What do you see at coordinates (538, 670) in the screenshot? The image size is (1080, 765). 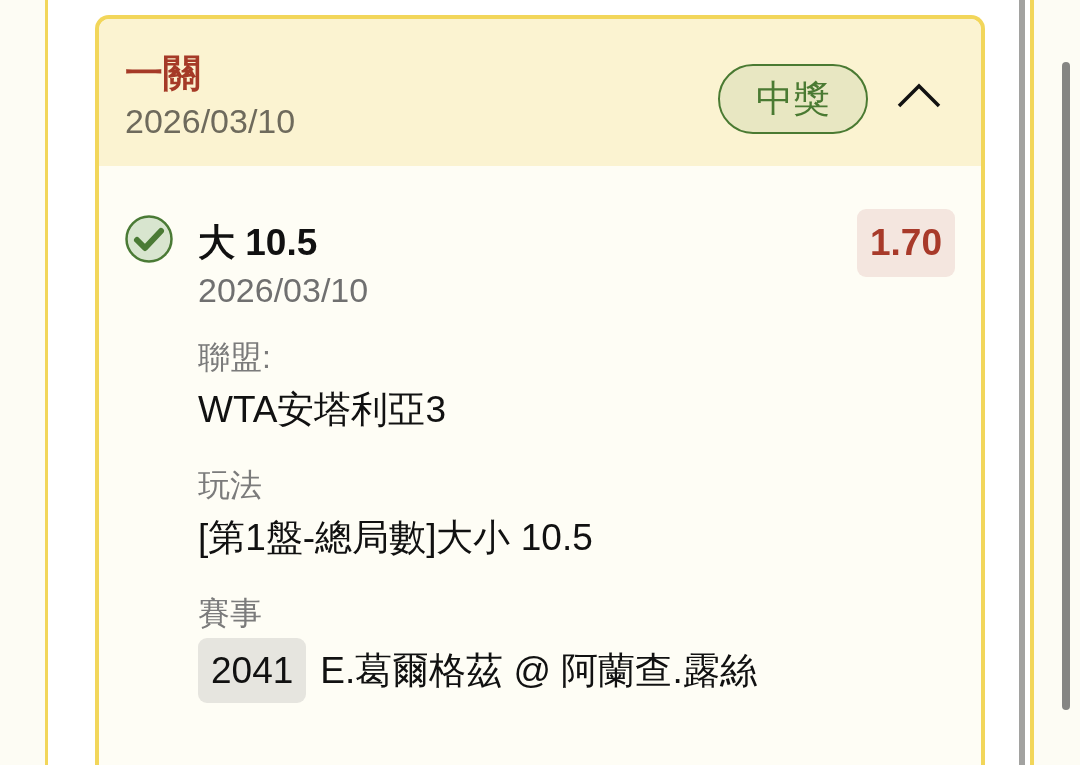 I see `match-teams: E.葛爾格茲 @ 阿蘭查.露絲` at bounding box center [538, 670].